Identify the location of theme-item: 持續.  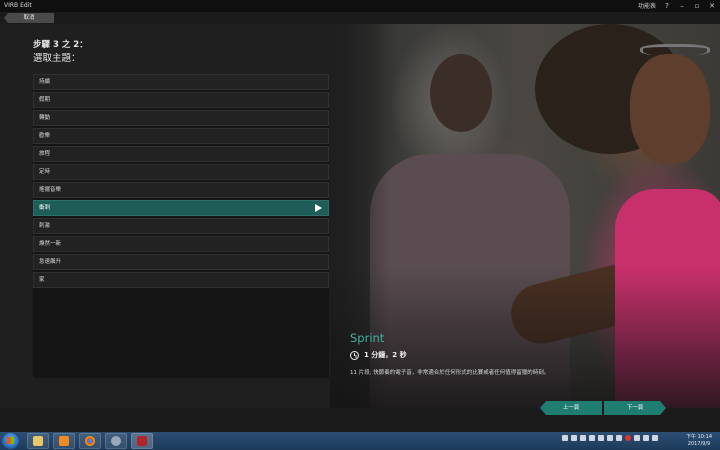
(181, 82).